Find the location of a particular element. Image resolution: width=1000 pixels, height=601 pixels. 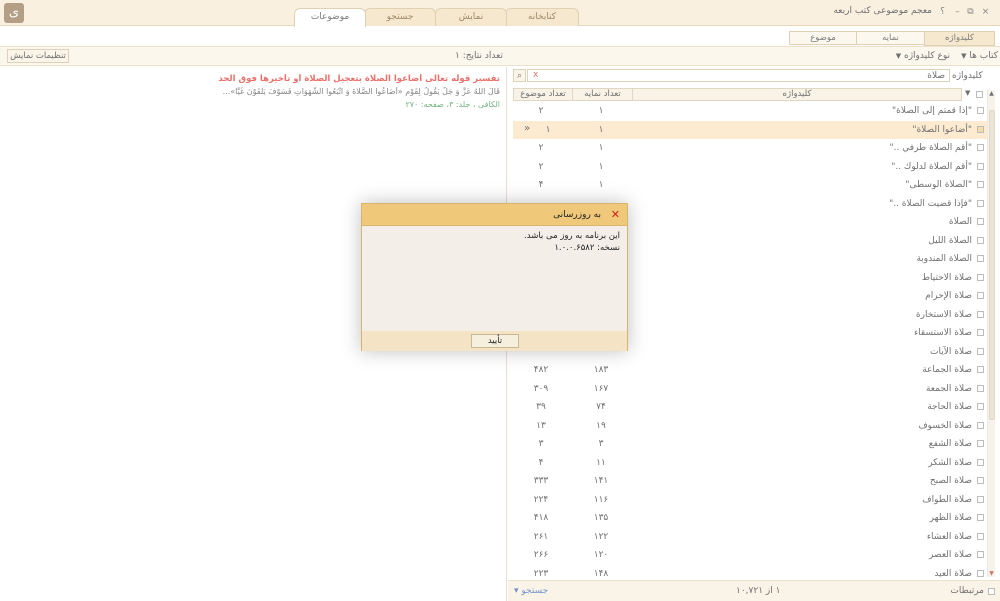

dialog-title: به روزرسانی is located at coordinates (577, 215).